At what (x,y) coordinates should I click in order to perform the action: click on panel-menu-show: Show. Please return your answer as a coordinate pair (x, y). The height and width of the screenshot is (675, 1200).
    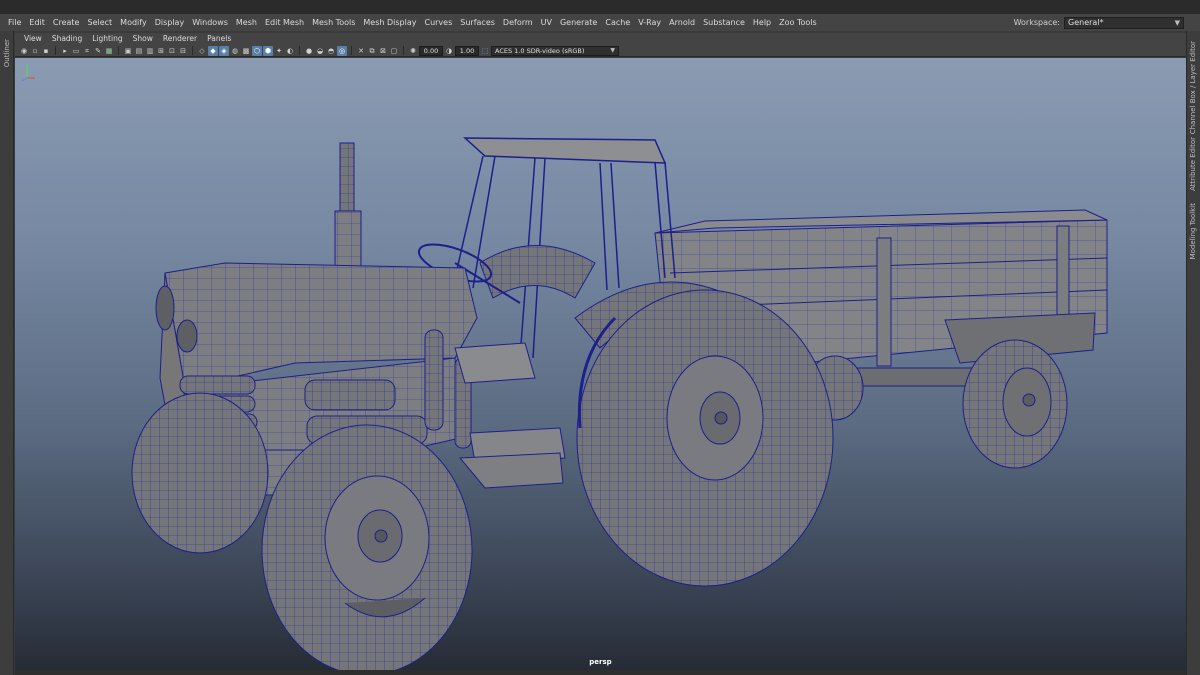
    Looking at the image, I should click on (143, 39).